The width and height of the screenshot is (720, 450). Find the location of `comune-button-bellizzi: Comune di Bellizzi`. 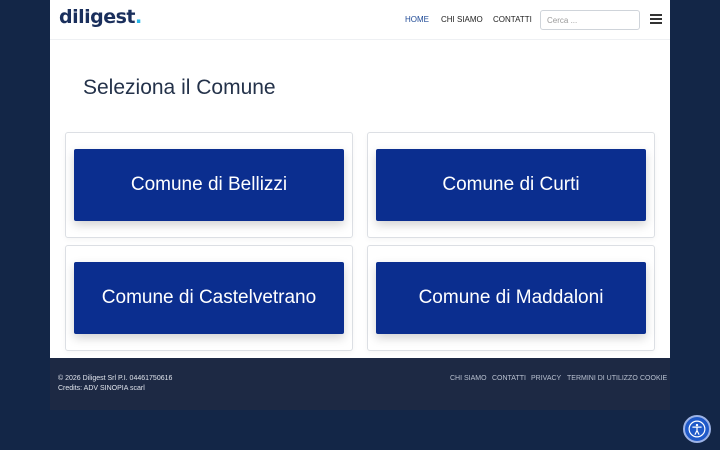

comune-button-bellizzi: Comune di Bellizzi is located at coordinates (209, 185).